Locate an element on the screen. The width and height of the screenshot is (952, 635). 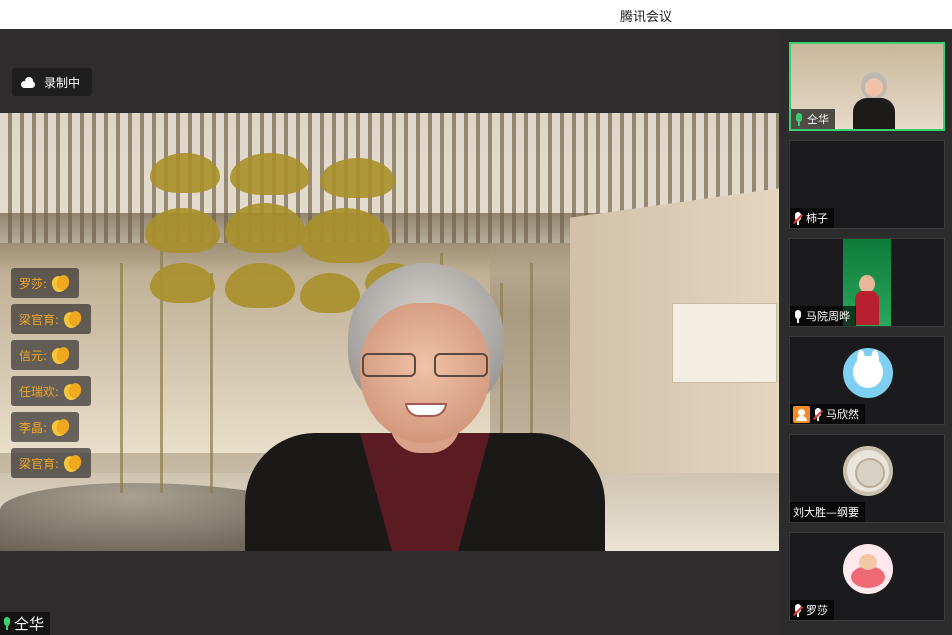
participant-tile: 仝华 is located at coordinates (867, 86).